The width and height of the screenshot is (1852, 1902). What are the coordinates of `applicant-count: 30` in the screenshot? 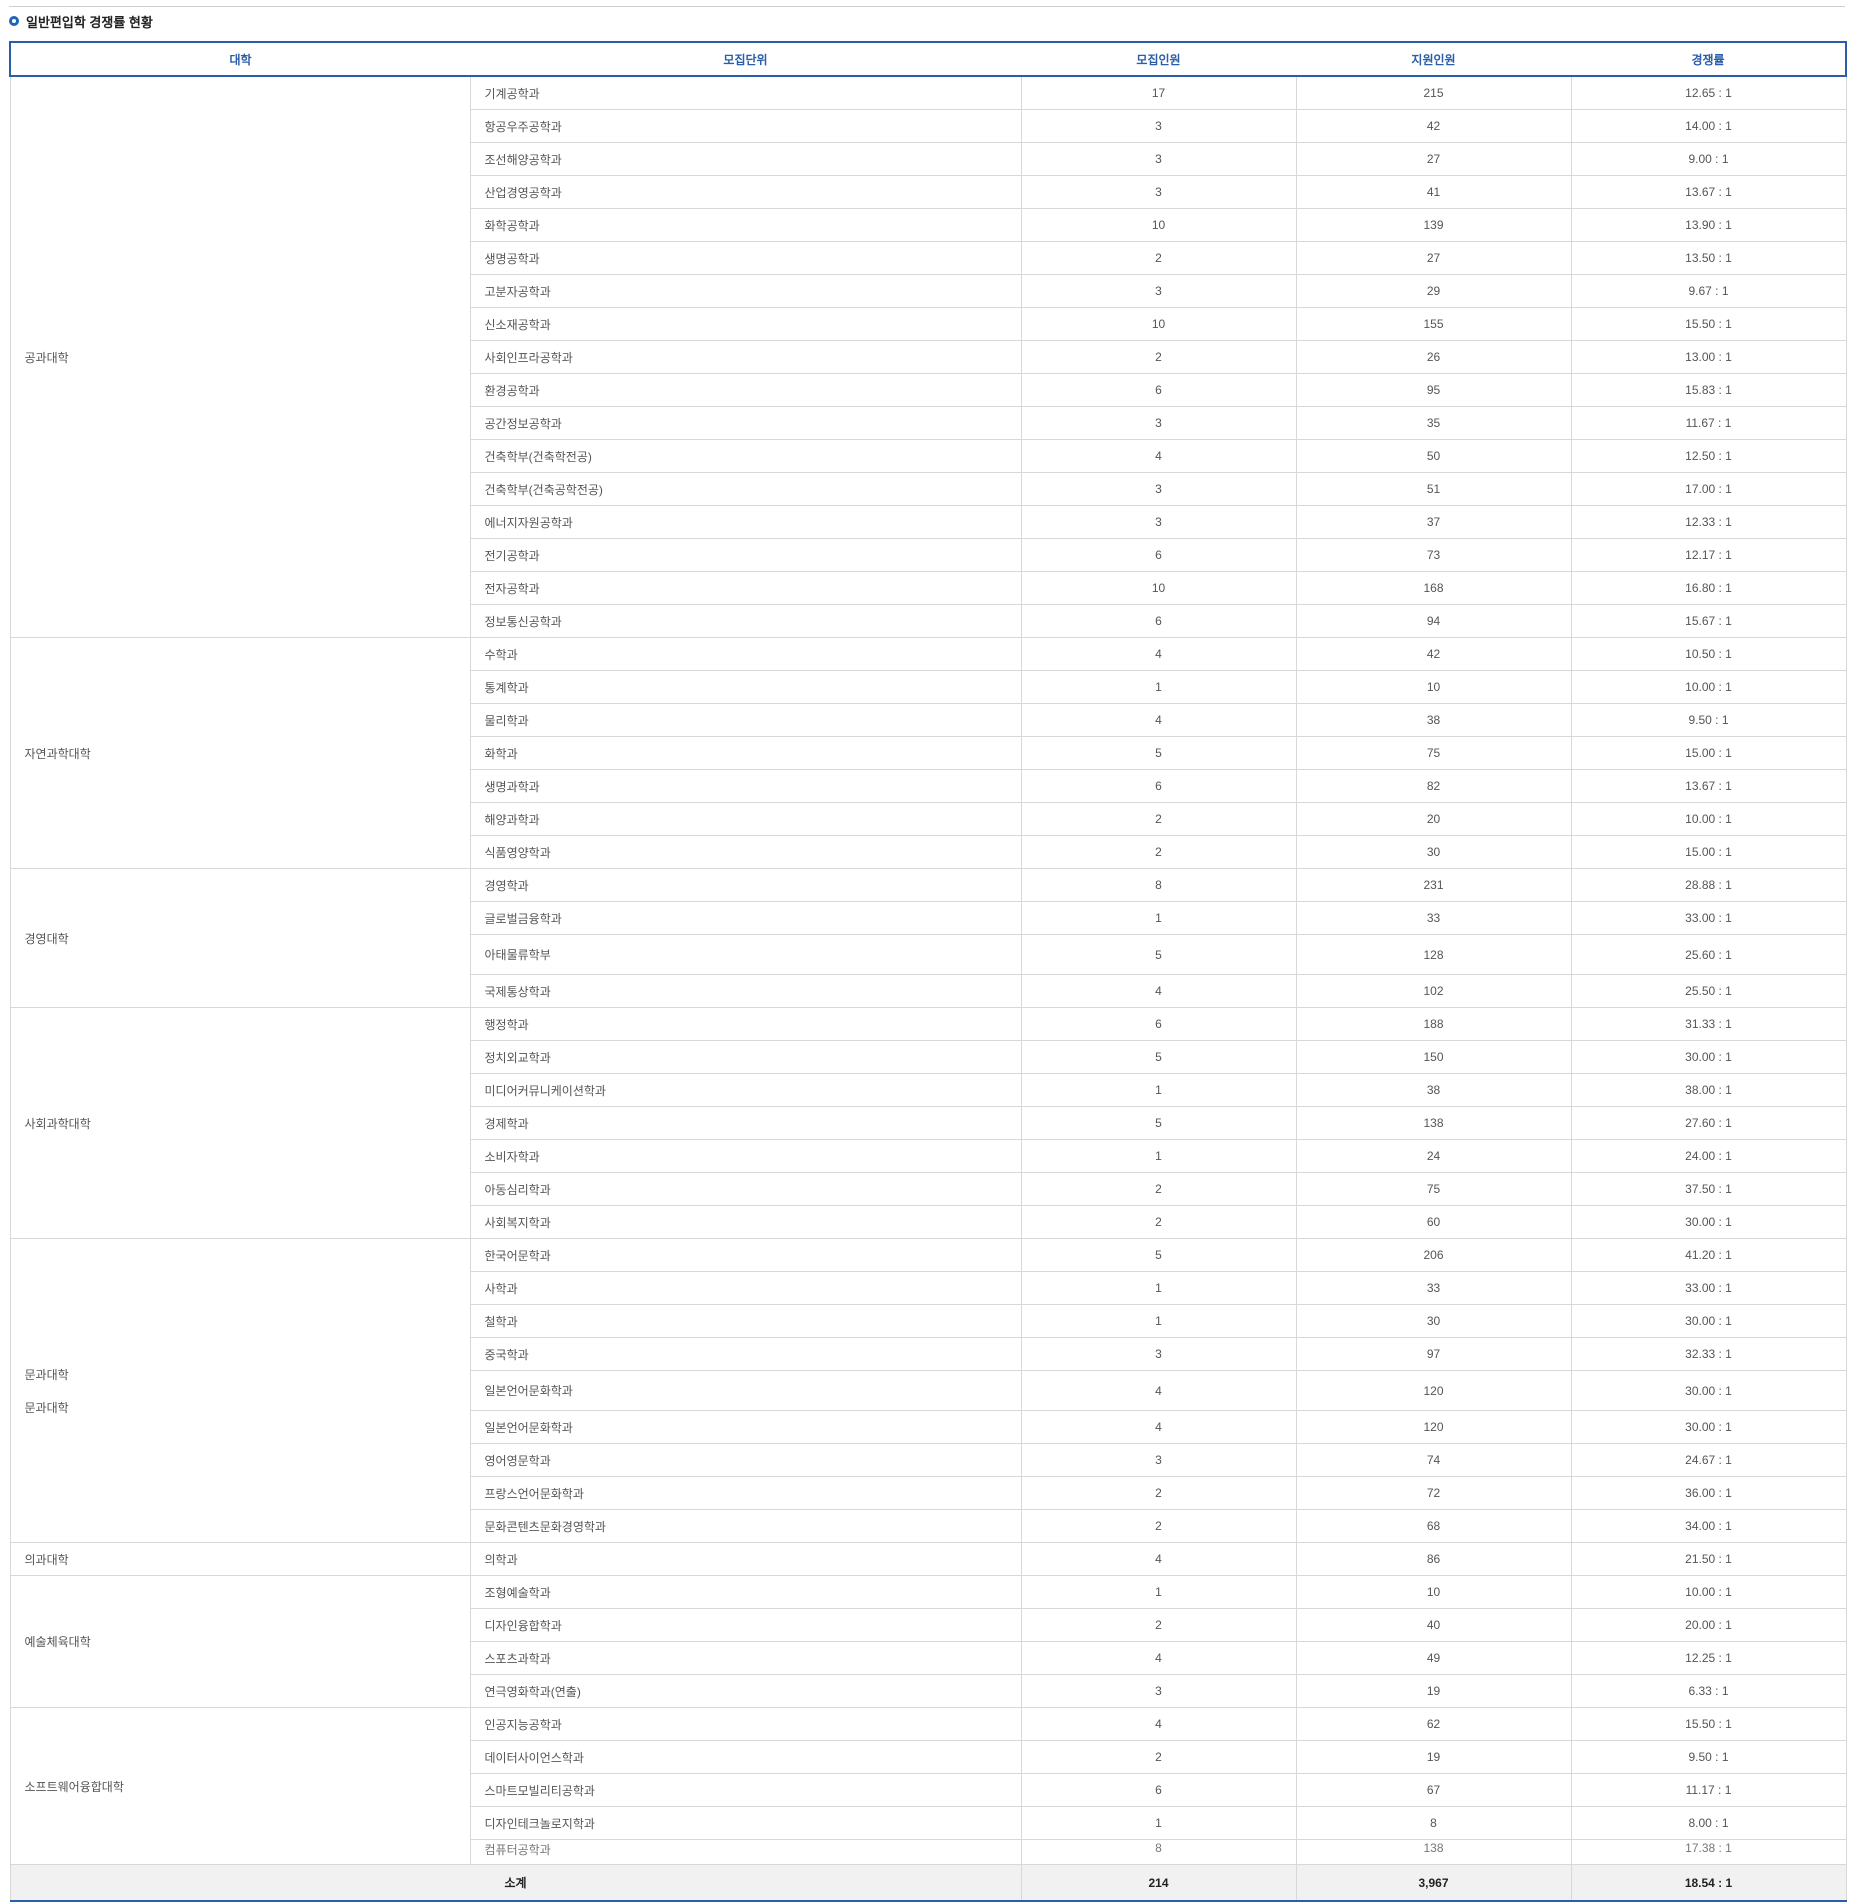 It's located at (1434, 852).